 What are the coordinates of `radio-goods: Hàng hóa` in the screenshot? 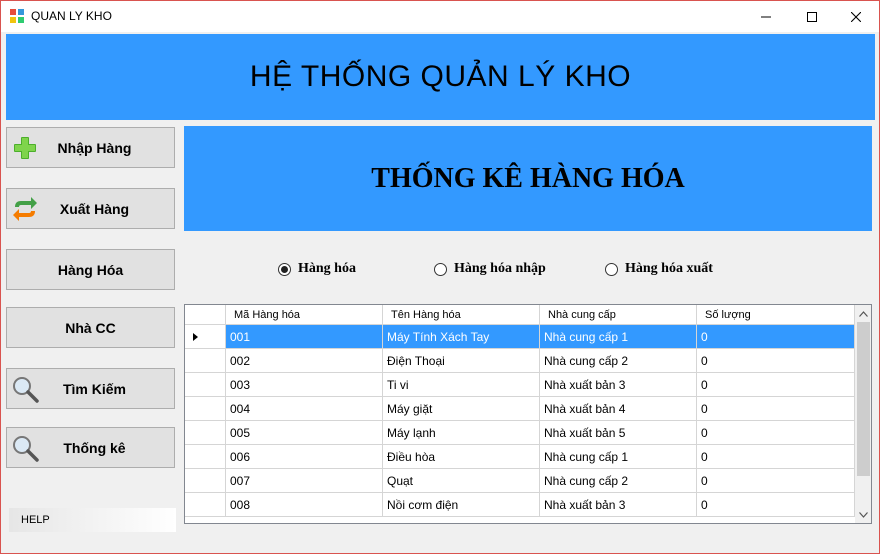 It's located at (317, 269).